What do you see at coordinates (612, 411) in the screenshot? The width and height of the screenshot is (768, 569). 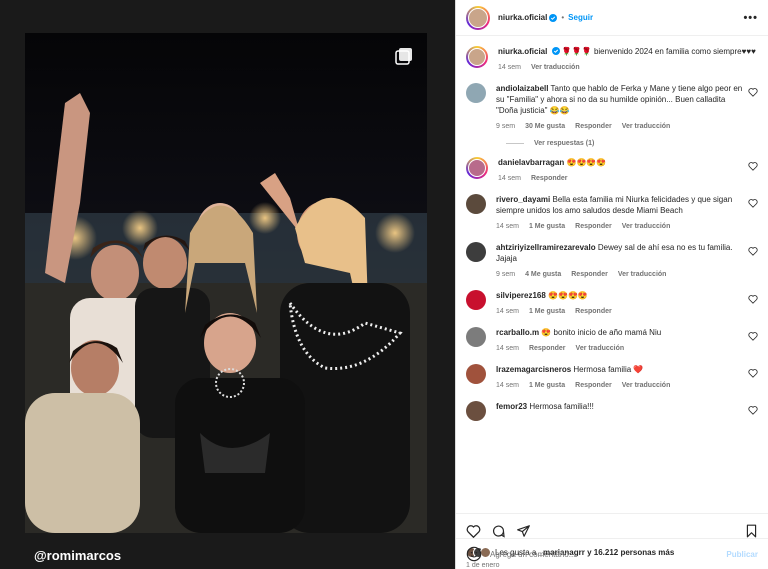 I see `comment-item: femor23 Hermosa familia!!!` at bounding box center [612, 411].